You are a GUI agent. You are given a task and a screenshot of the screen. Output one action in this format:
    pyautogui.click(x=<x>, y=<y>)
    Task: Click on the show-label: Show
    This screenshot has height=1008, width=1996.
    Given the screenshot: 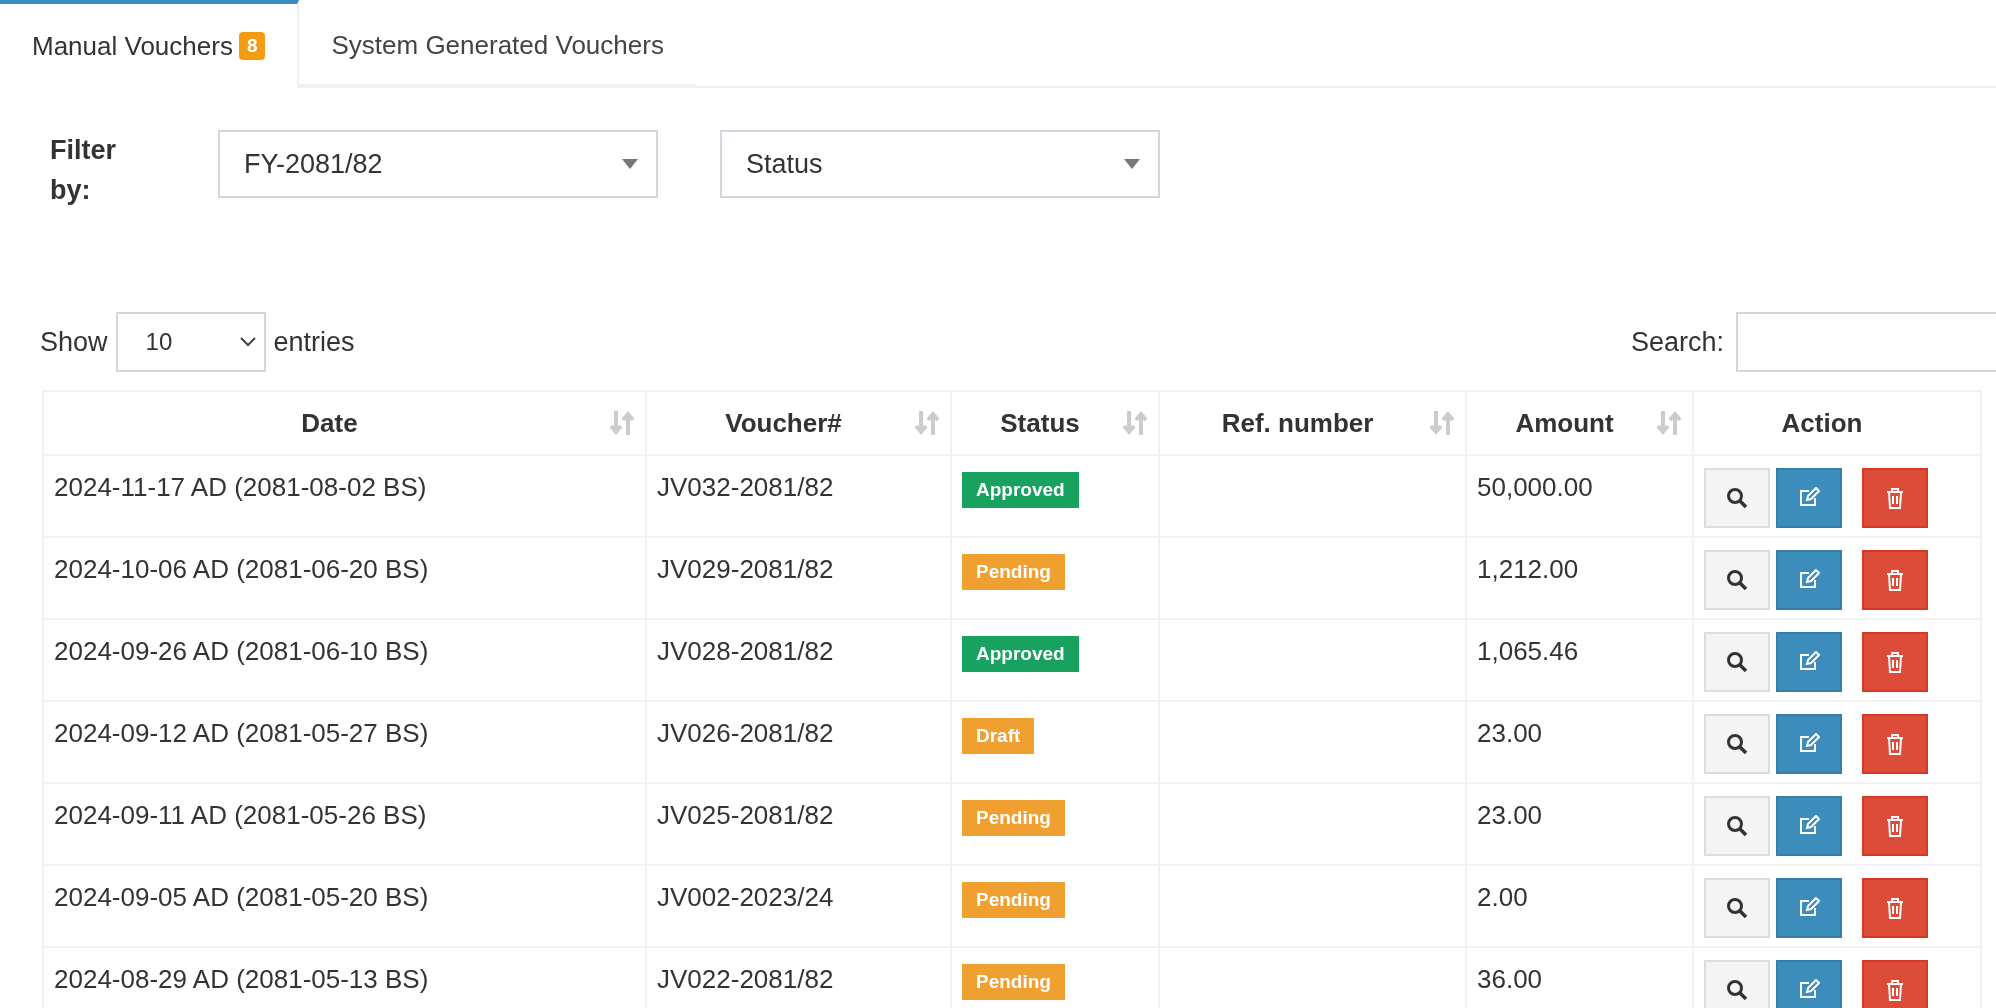 What is the action you would take?
    pyautogui.click(x=74, y=342)
    